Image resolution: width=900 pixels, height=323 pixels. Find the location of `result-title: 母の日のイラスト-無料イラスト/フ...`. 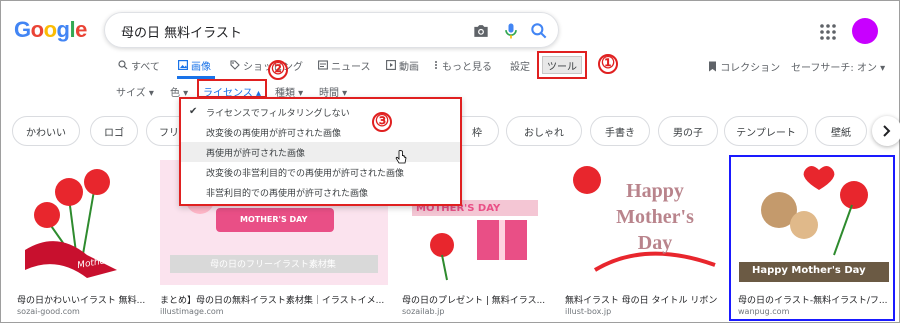

result-title: 母の日のイラスト-無料イラスト/フ... is located at coordinates (813, 299).